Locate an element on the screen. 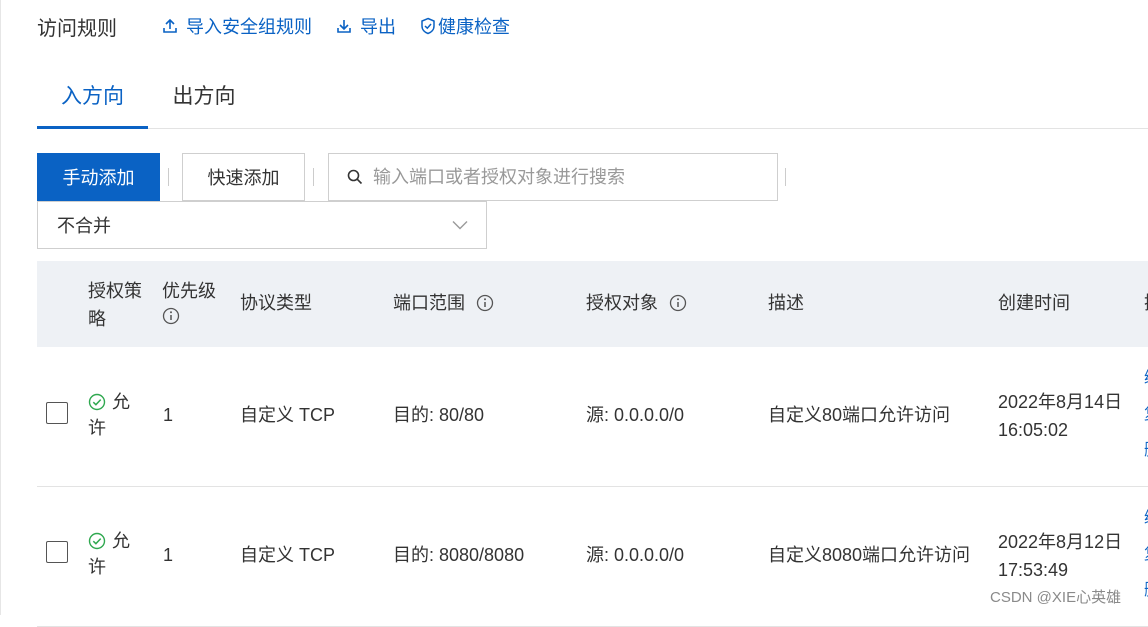 The width and height of the screenshot is (1148, 627). page-title: 访问规则 is located at coordinates (77, 28).